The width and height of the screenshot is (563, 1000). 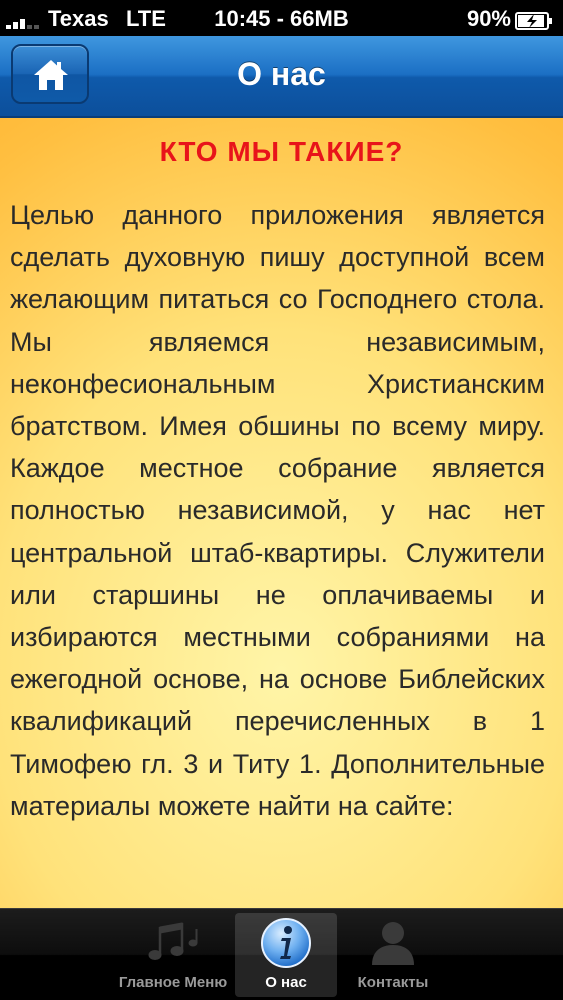 I want to click on info-icon, so click(x=286, y=945).